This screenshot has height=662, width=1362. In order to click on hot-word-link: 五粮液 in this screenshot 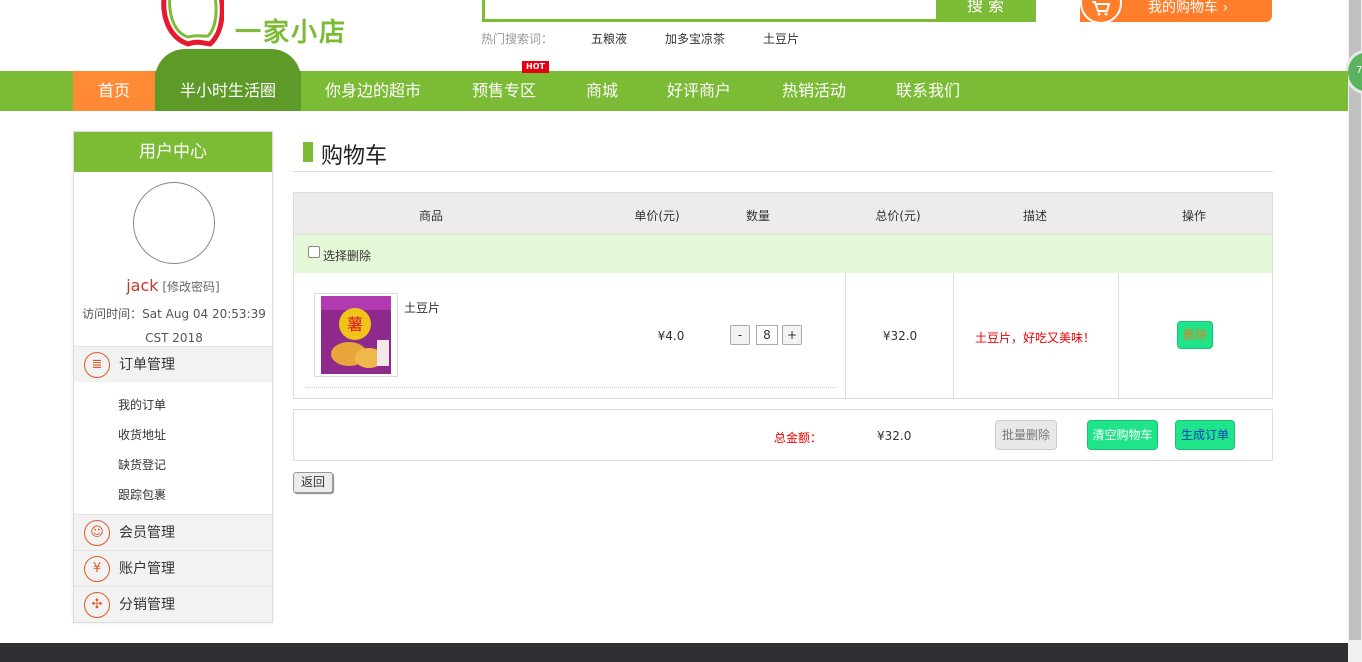, I will do `click(609, 39)`.